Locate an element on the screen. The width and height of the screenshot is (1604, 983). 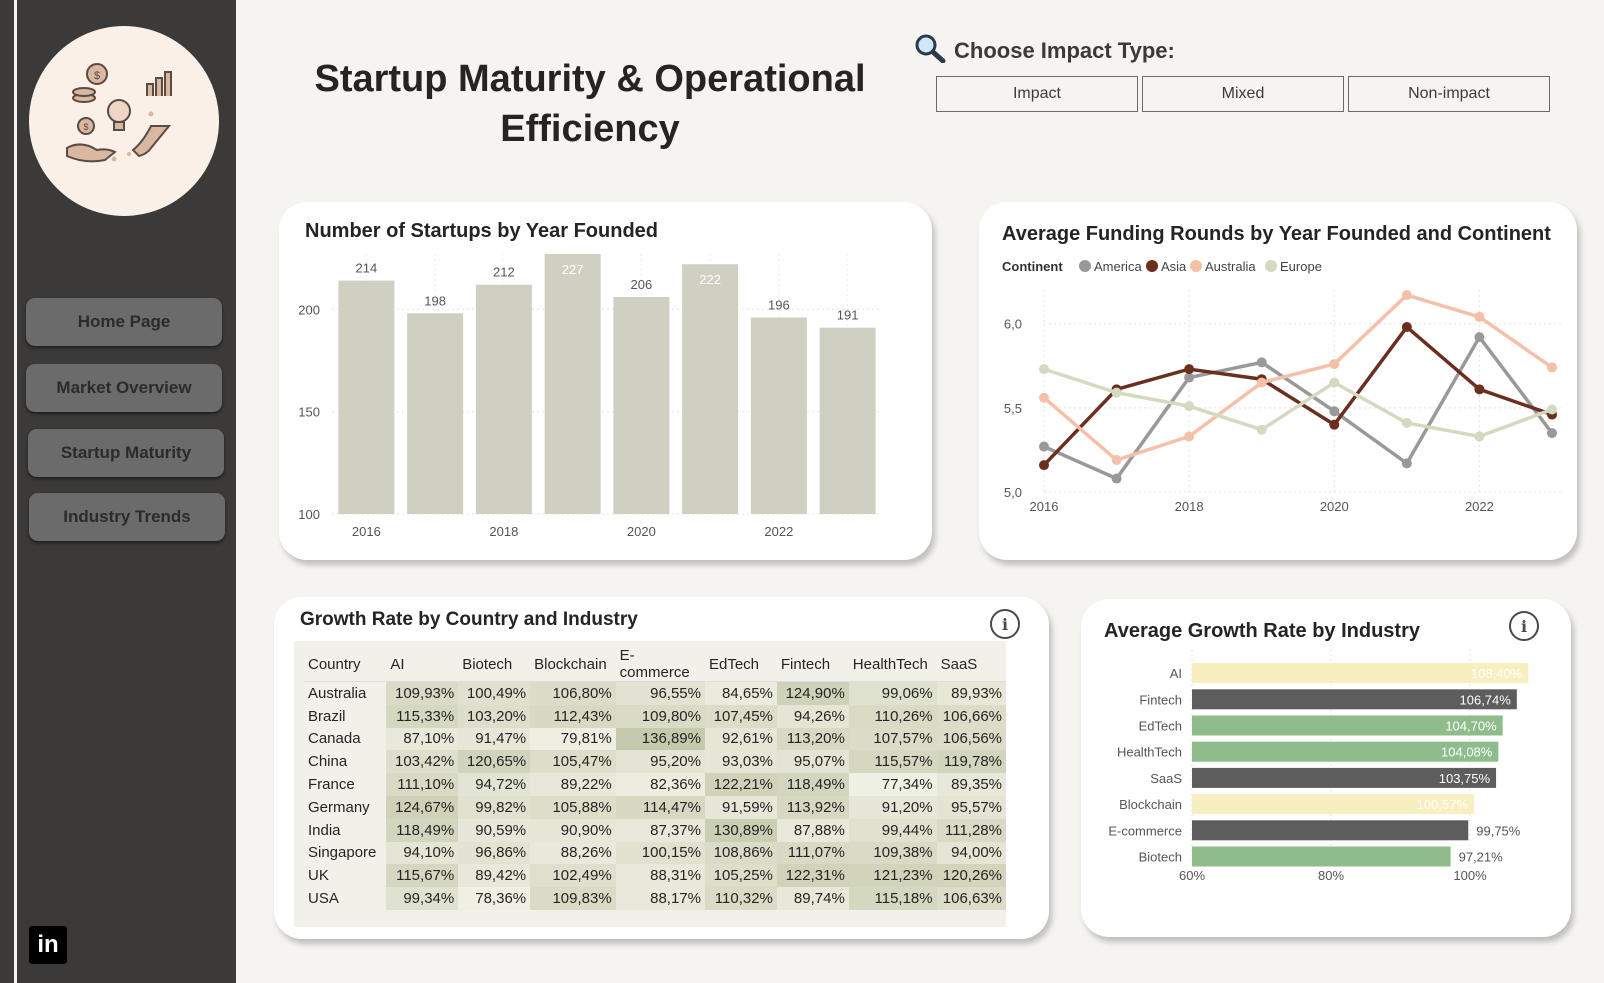
country-cell: China is located at coordinates (328, 762).